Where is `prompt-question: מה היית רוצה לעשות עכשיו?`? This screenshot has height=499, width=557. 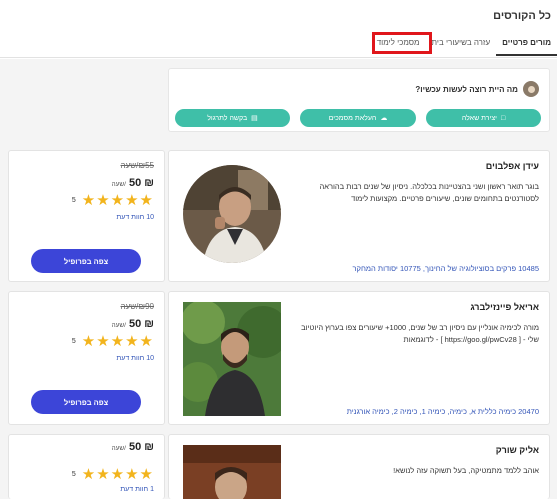
prompt-question: מה היית רוצה לעשות עכשיו? is located at coordinates (466, 89).